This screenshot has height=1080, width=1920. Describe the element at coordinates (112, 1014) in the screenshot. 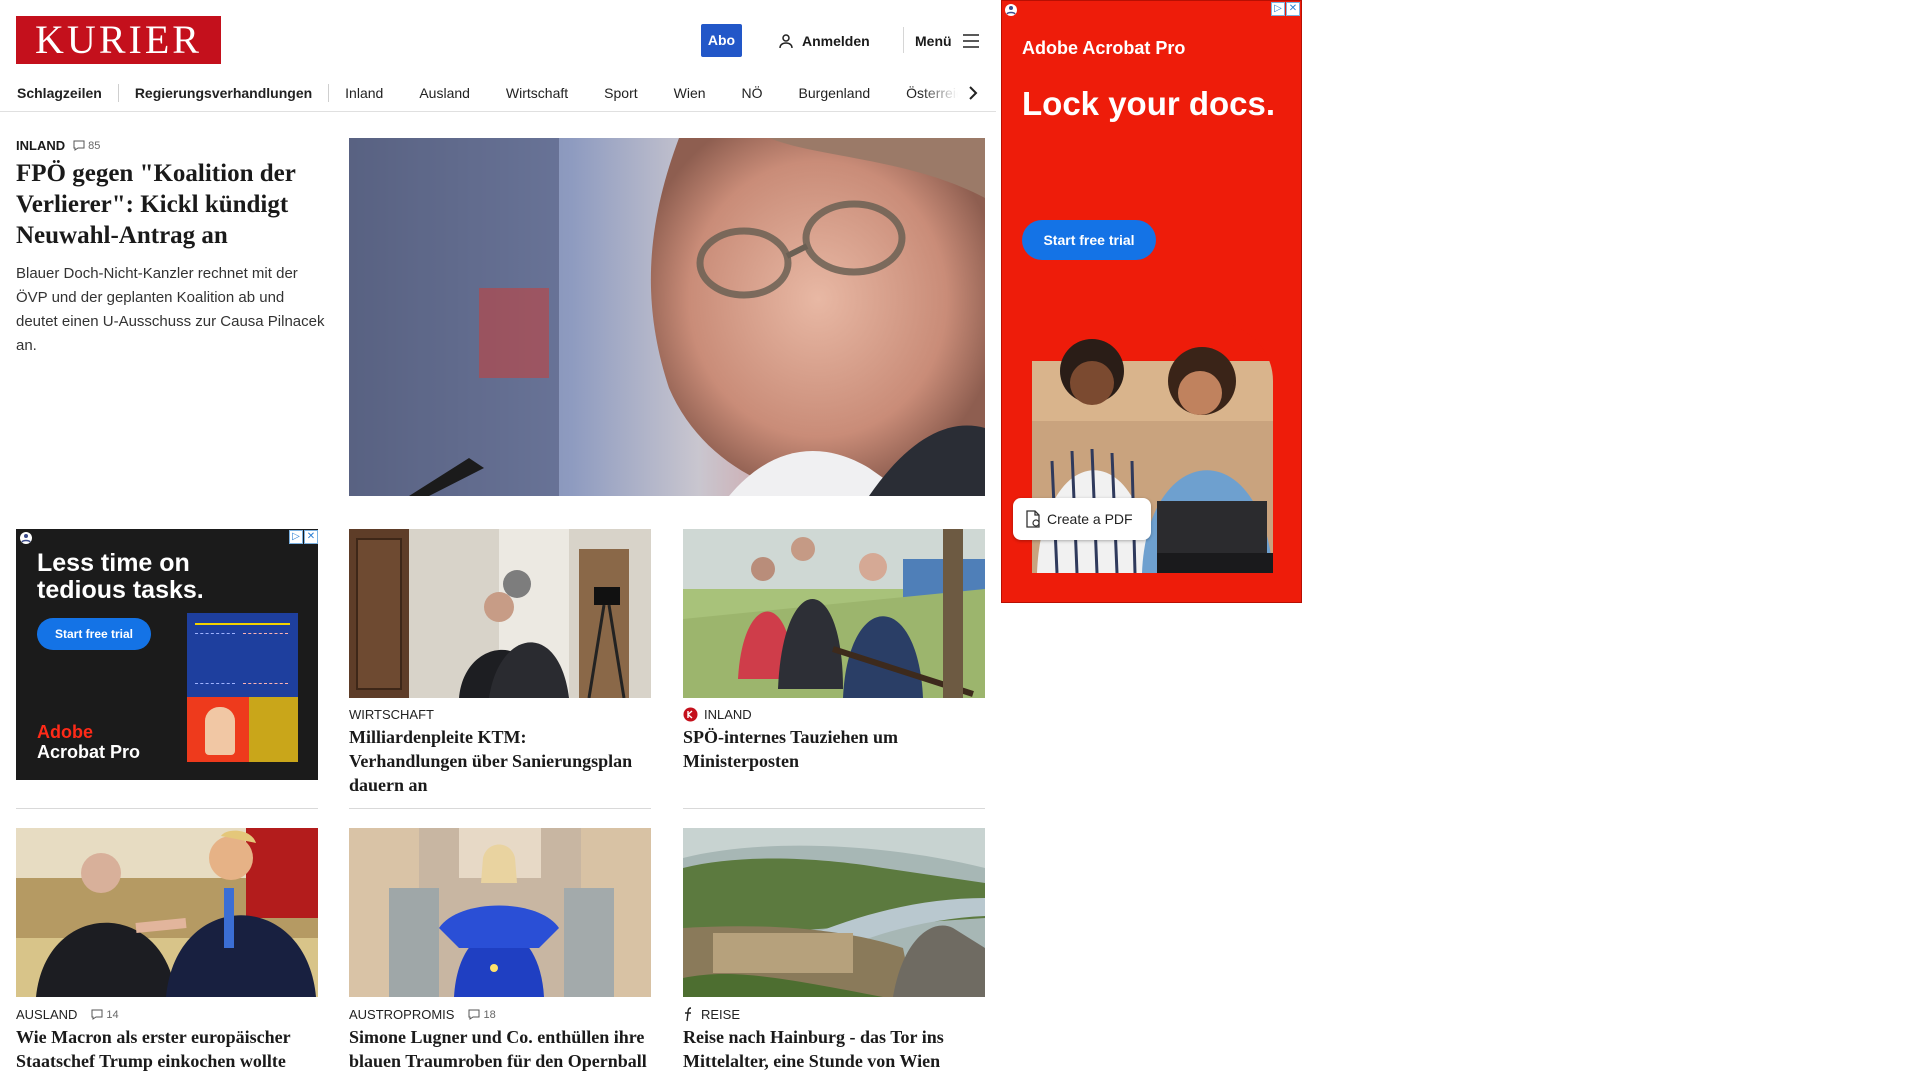

I see `card-comment-number: 14` at that location.